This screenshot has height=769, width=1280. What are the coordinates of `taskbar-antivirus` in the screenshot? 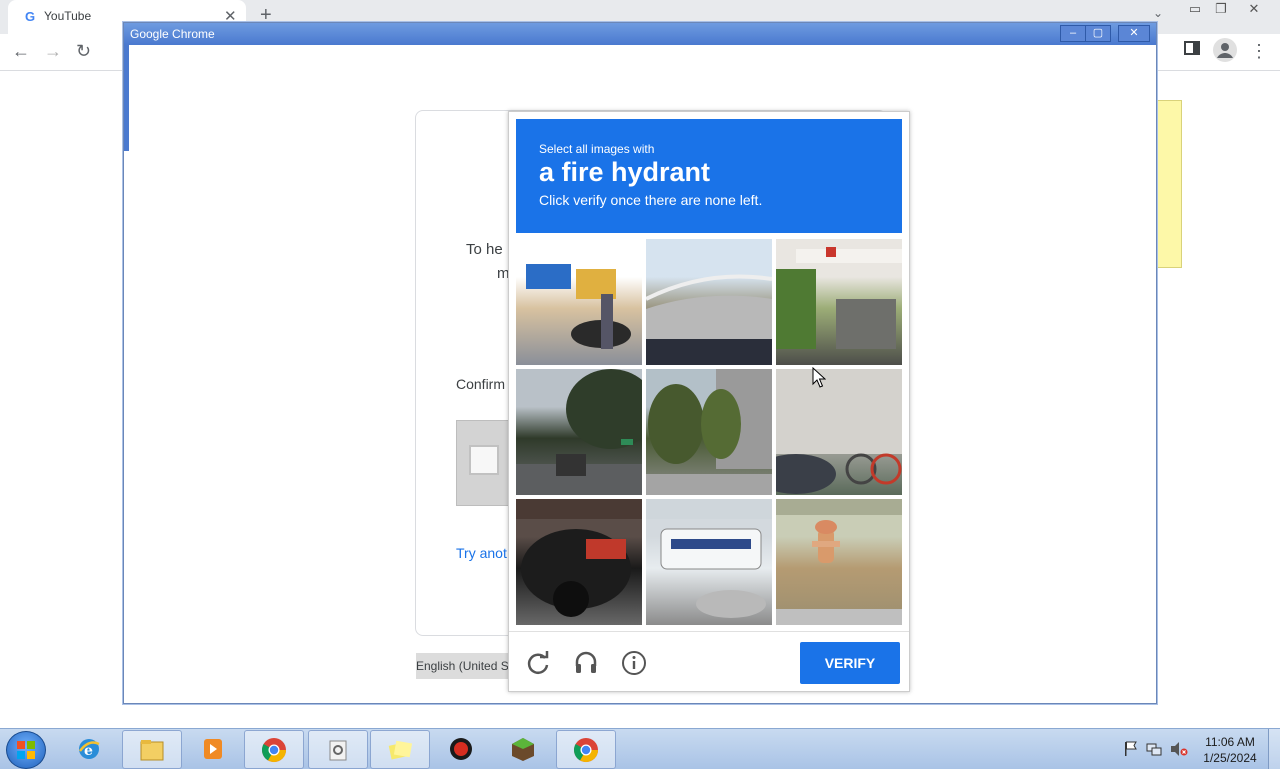 It's located at (461, 748).